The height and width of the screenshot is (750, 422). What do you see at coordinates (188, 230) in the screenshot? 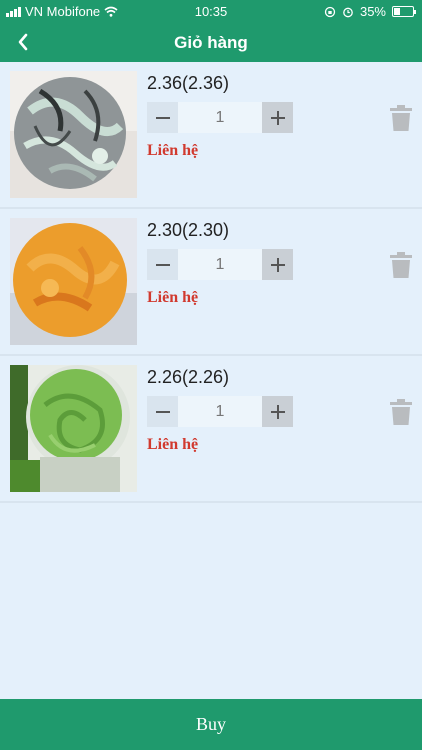
I see `item-price: 2.30(2.30)` at bounding box center [188, 230].